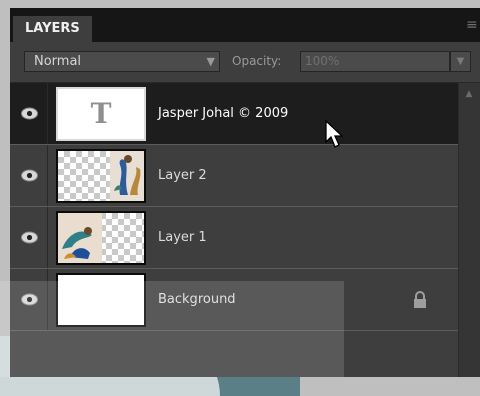 The width and height of the screenshot is (480, 396). I want to click on layer-row: T Jasper Johal © 2009, so click(234, 114).